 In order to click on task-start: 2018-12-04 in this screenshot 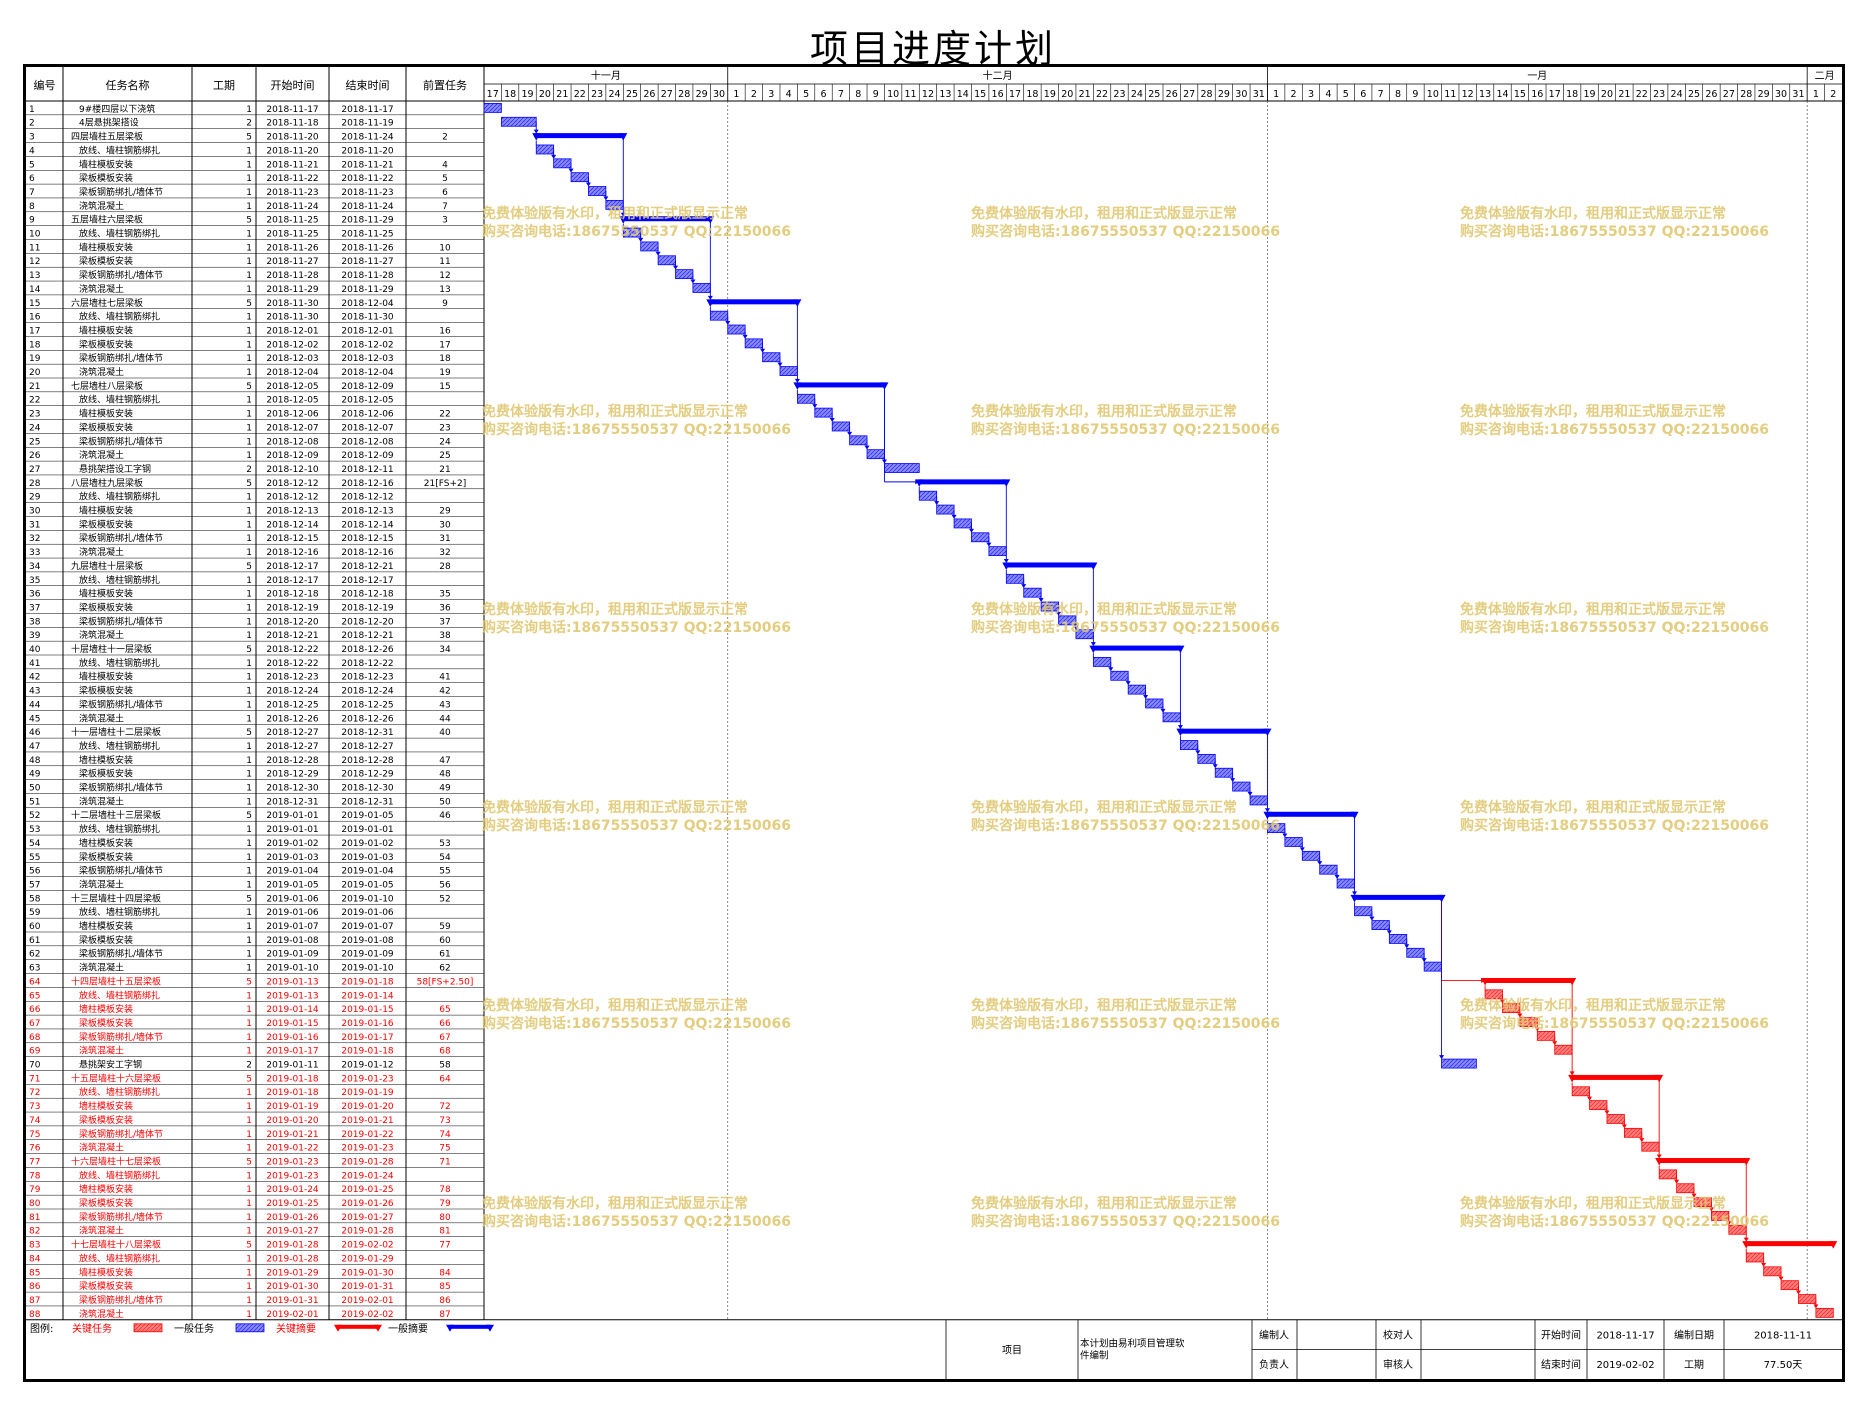, I will do `click(292, 373)`.